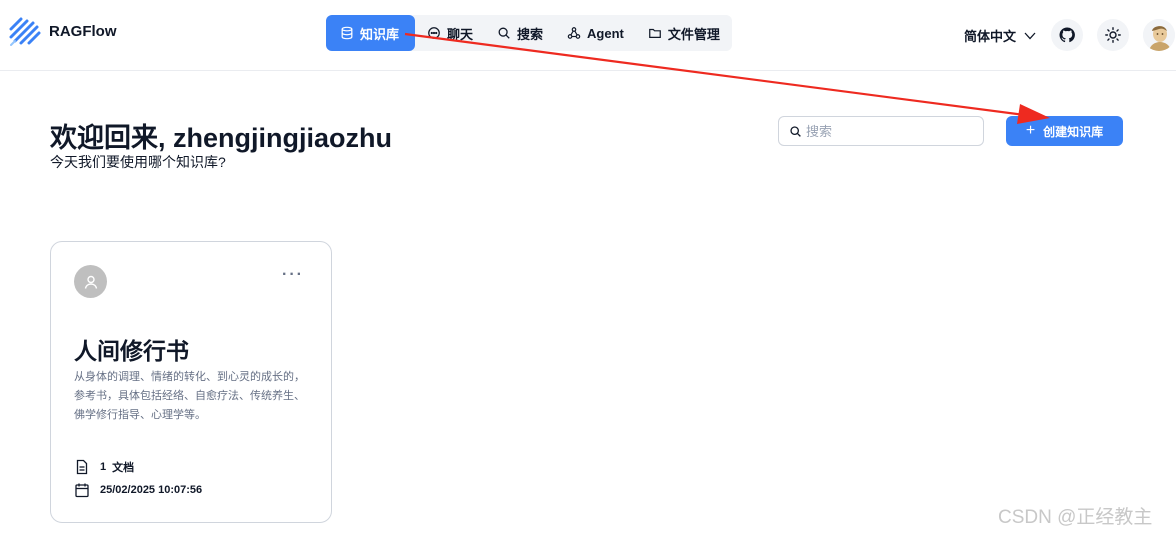 Image resolution: width=1176 pixels, height=534 pixels. Describe the element at coordinates (693, 34) in the screenshot. I see `nav-label: 文件管理` at that location.